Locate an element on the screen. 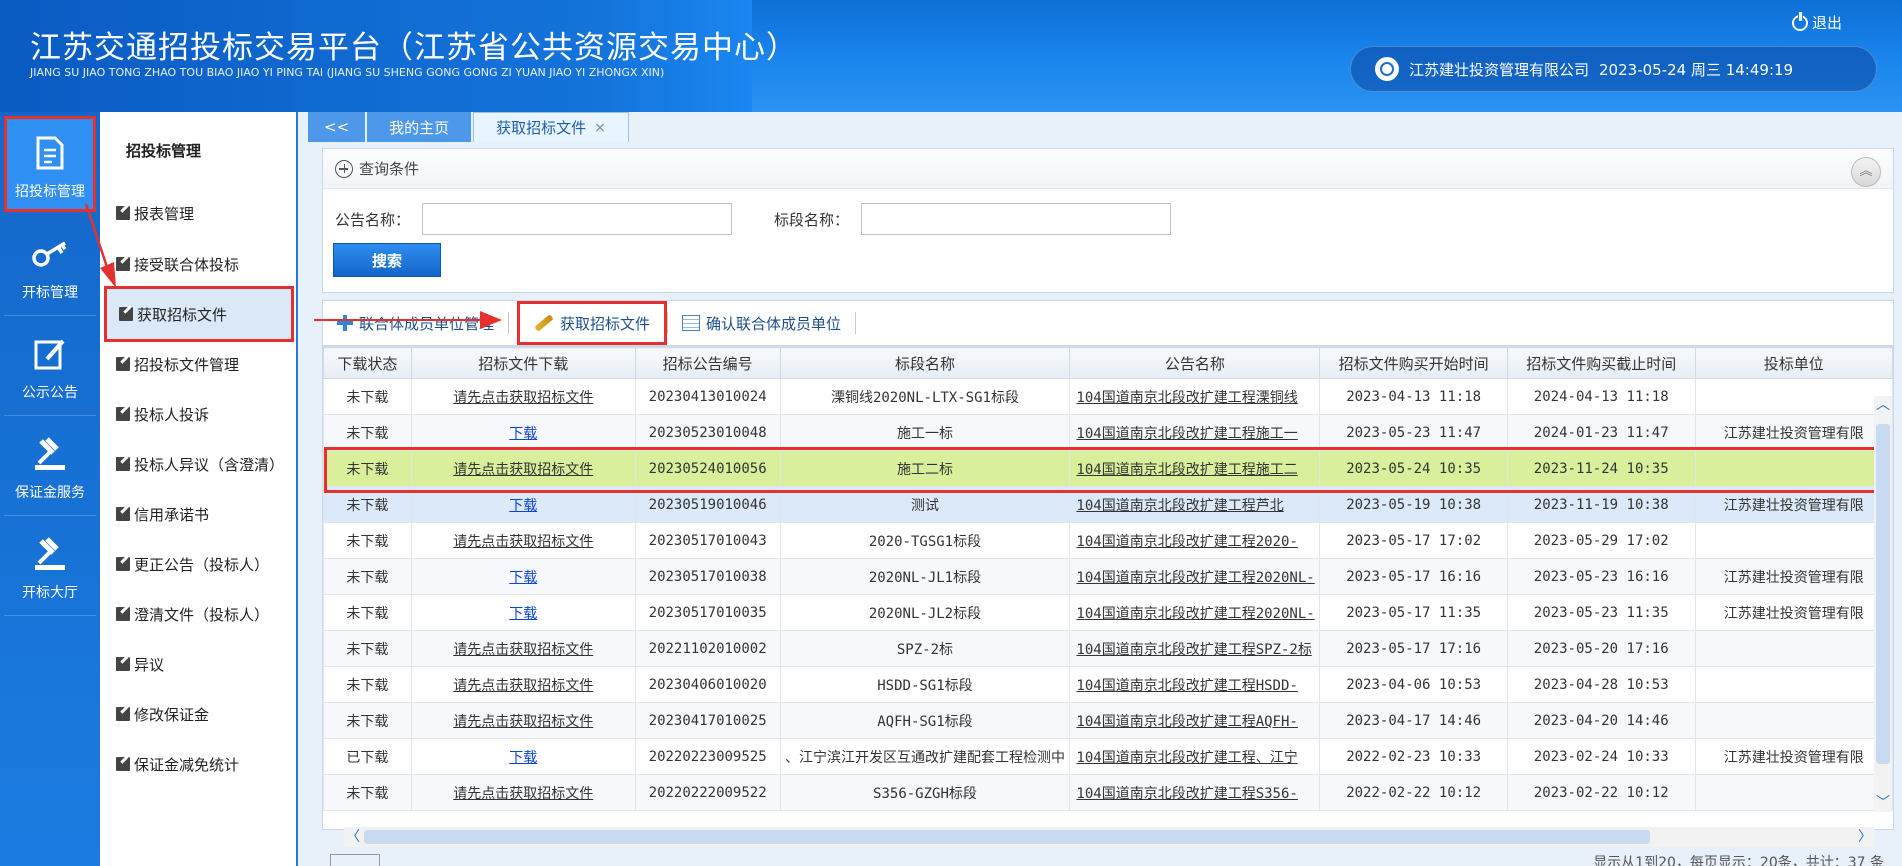  module-deposit-service: 保证金服务 is located at coordinates (50, 468).